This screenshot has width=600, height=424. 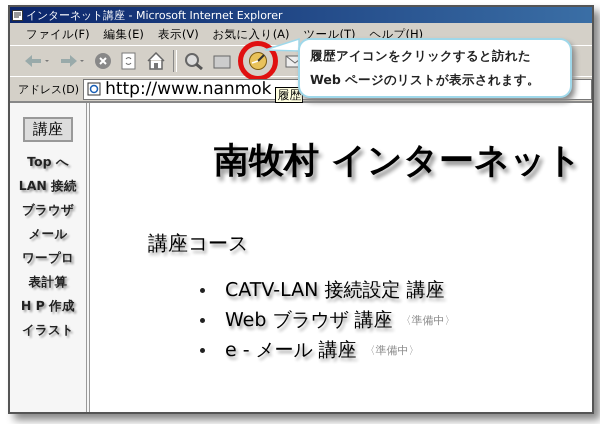 What do you see at coordinates (426, 80) in the screenshot?
I see `callout-text: Web ページのリストが表示されます。` at bounding box center [426, 80].